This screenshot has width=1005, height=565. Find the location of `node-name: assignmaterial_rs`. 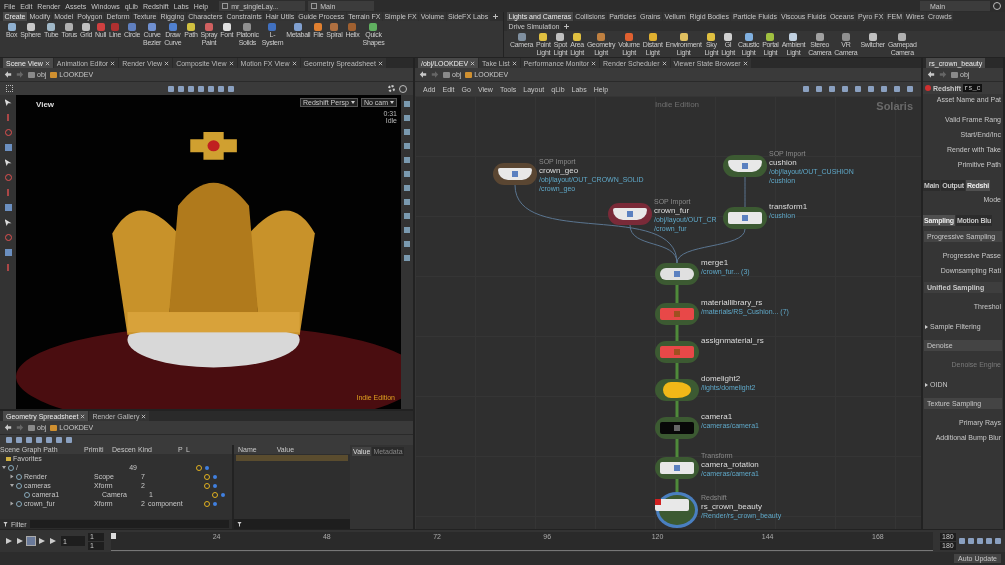

node-name: assignmaterial_rs is located at coordinates (732, 341).